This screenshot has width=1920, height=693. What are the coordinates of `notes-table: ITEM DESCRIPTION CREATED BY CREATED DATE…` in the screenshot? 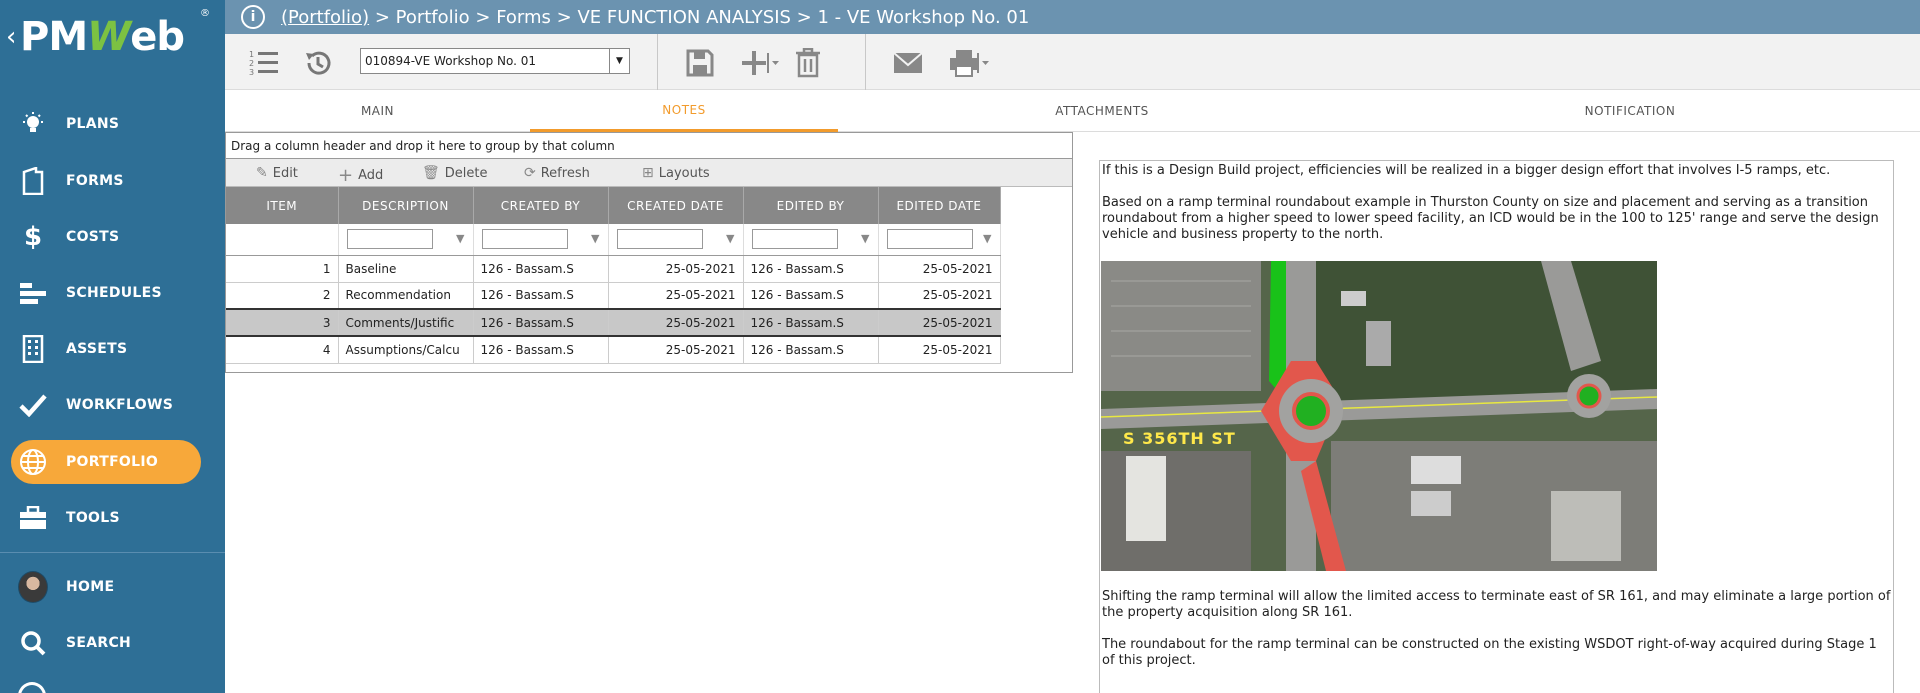 It's located at (613, 275).